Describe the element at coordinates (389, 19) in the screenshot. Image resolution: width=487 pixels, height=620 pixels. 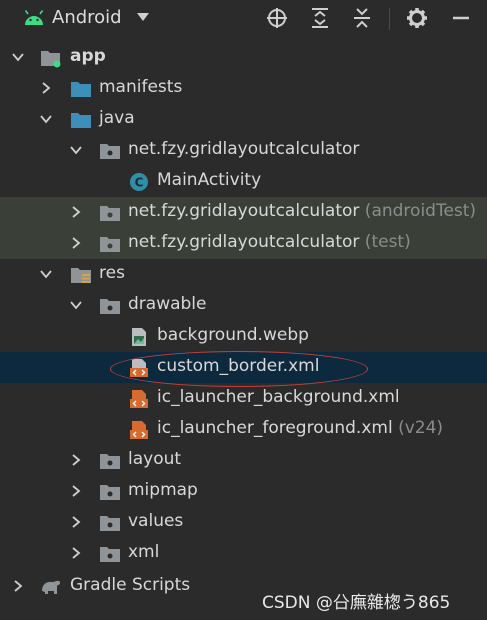
I see `toolbar-separator` at that location.